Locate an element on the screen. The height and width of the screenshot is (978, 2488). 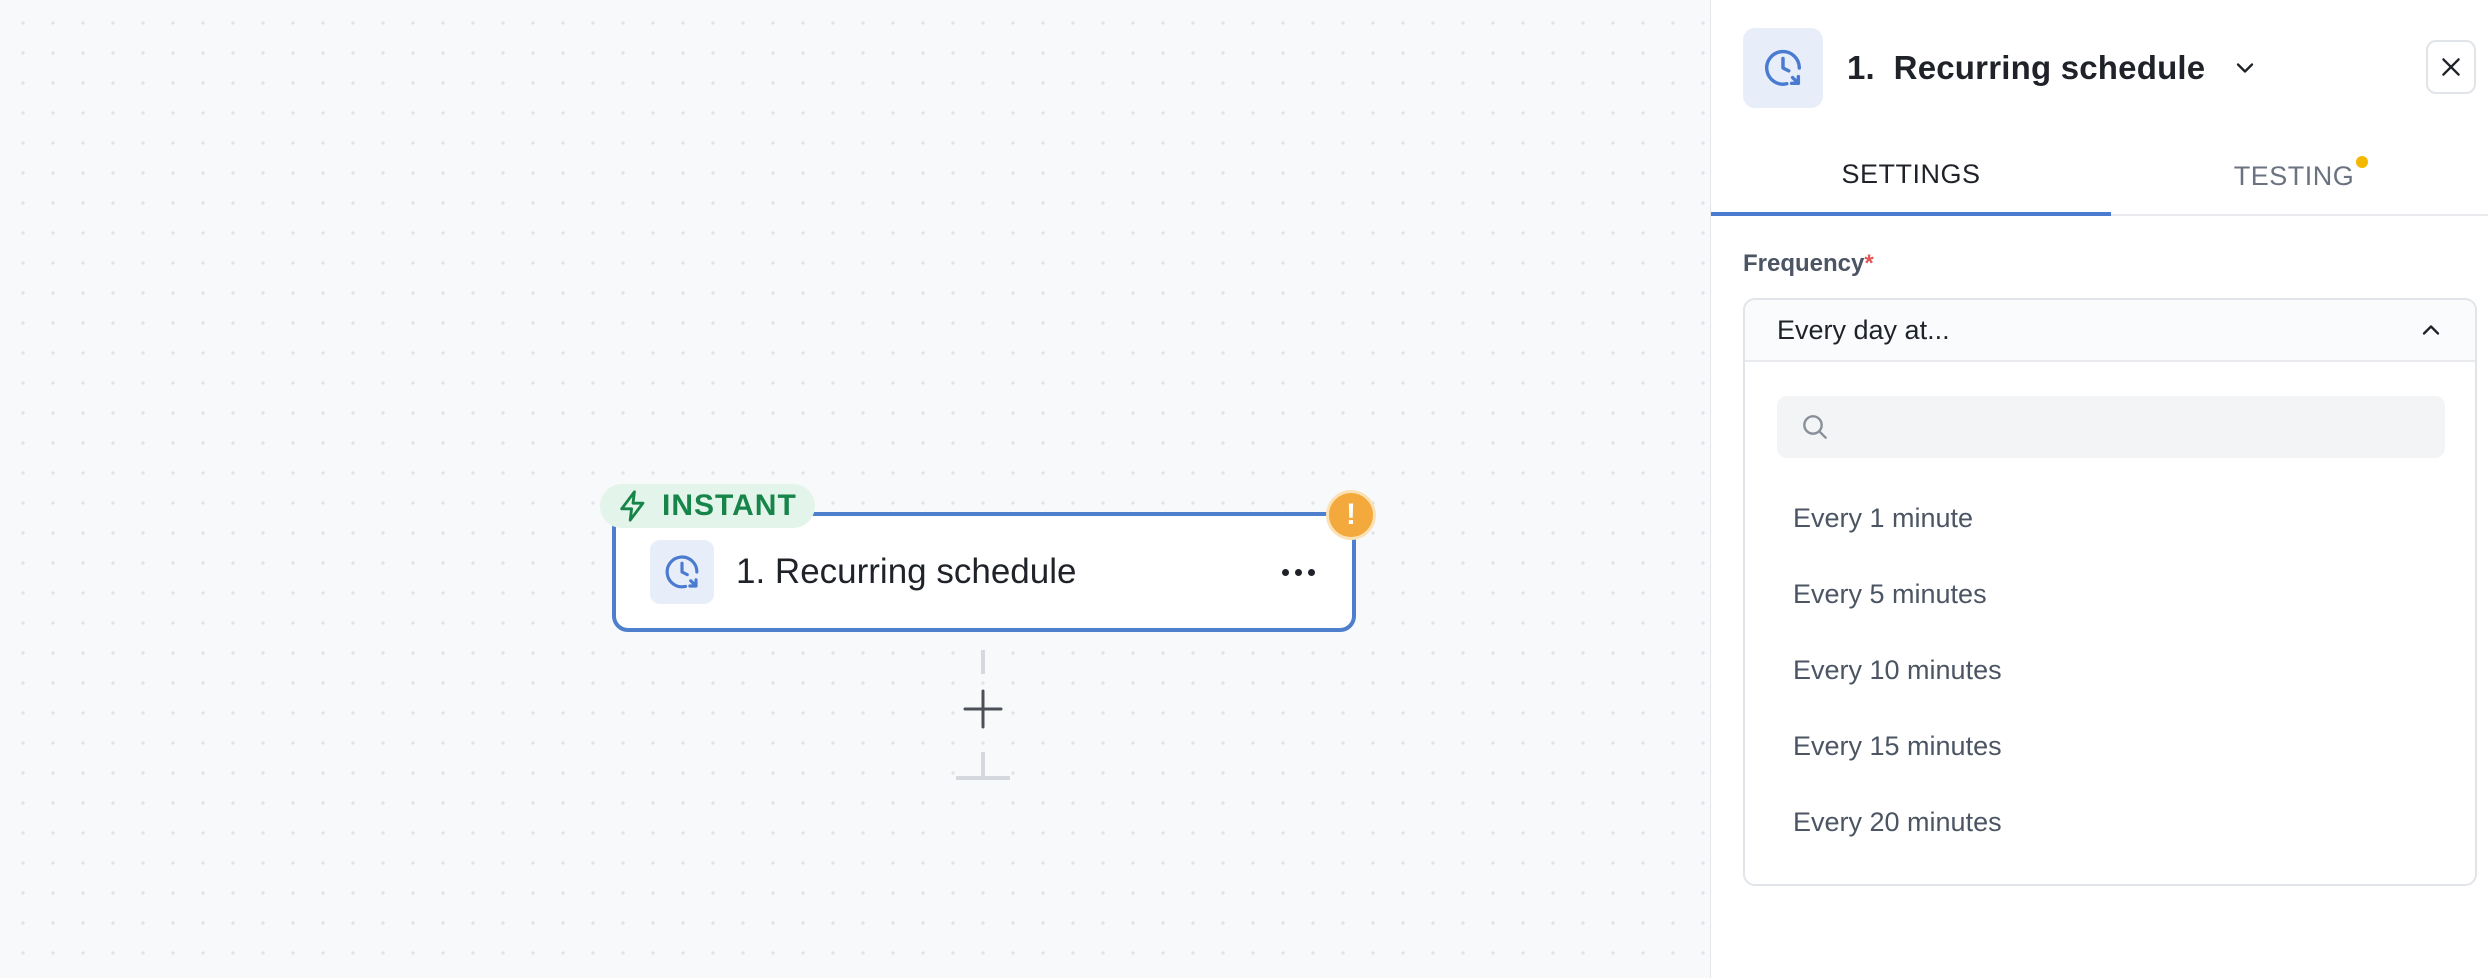
required-mark: * is located at coordinates (1869, 263).